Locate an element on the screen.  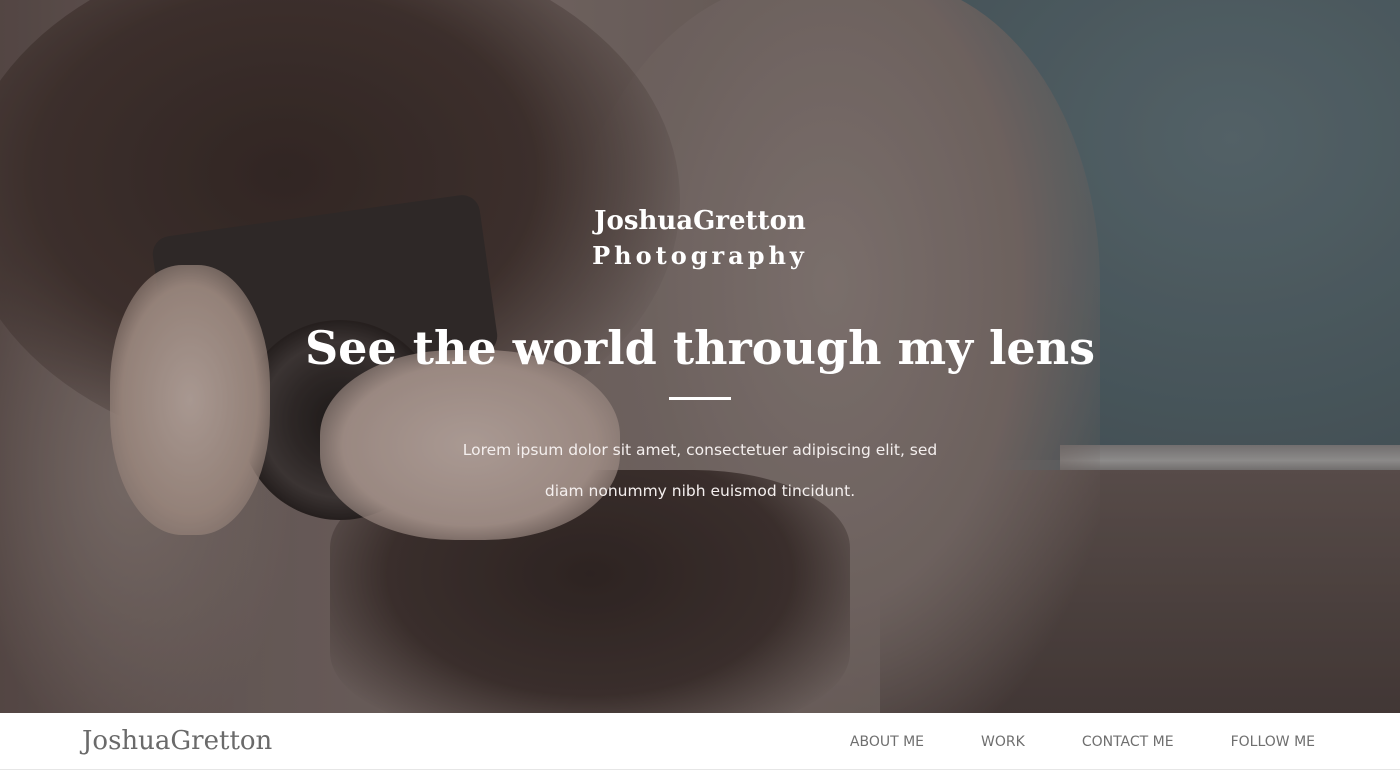
nav-link-work: WORK is located at coordinates (1003, 742).